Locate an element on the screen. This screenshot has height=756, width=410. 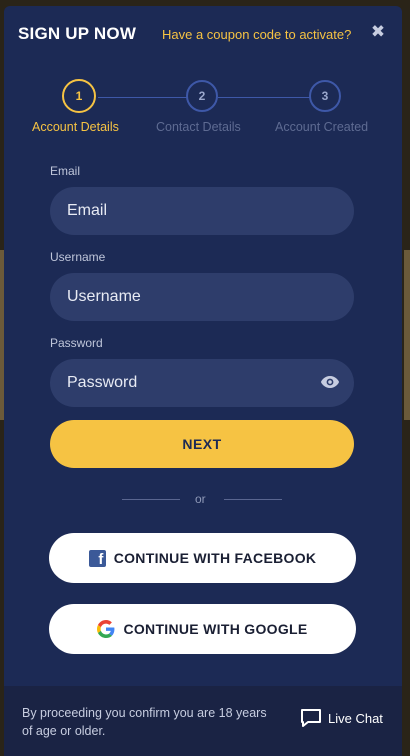
divider-line-right is located at coordinates (253, 499).